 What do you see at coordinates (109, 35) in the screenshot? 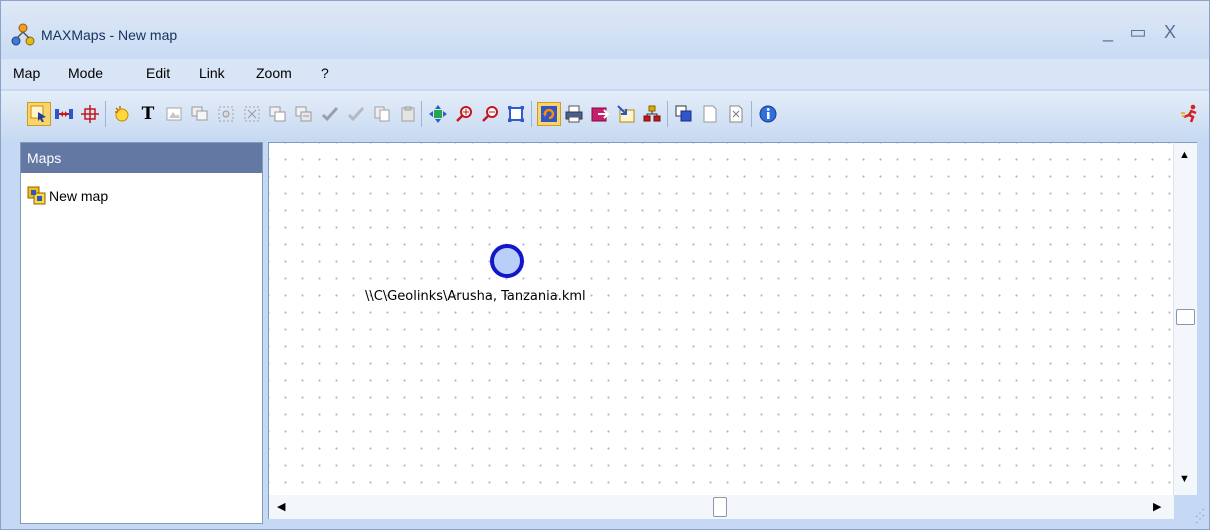
I see `window-title: MAXMaps - New map` at bounding box center [109, 35].